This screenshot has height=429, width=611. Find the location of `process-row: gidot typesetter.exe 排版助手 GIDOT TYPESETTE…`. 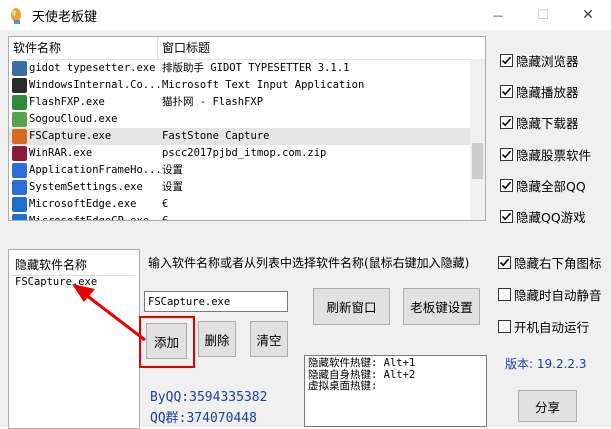

process-row: gidot typesetter.exe 排版助手 GIDOT TYPESETTE… is located at coordinates (239, 68).